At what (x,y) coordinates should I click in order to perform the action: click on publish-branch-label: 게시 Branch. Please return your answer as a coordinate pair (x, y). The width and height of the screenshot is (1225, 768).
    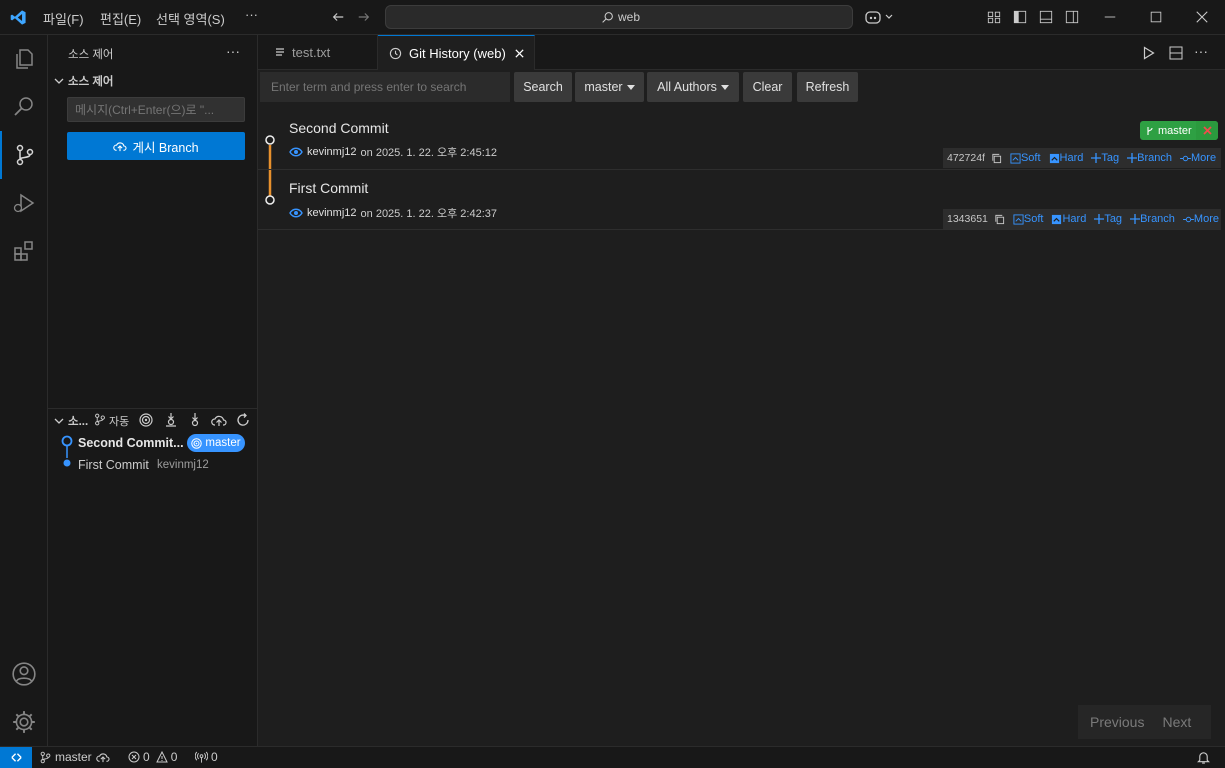
    Looking at the image, I should click on (165, 147).